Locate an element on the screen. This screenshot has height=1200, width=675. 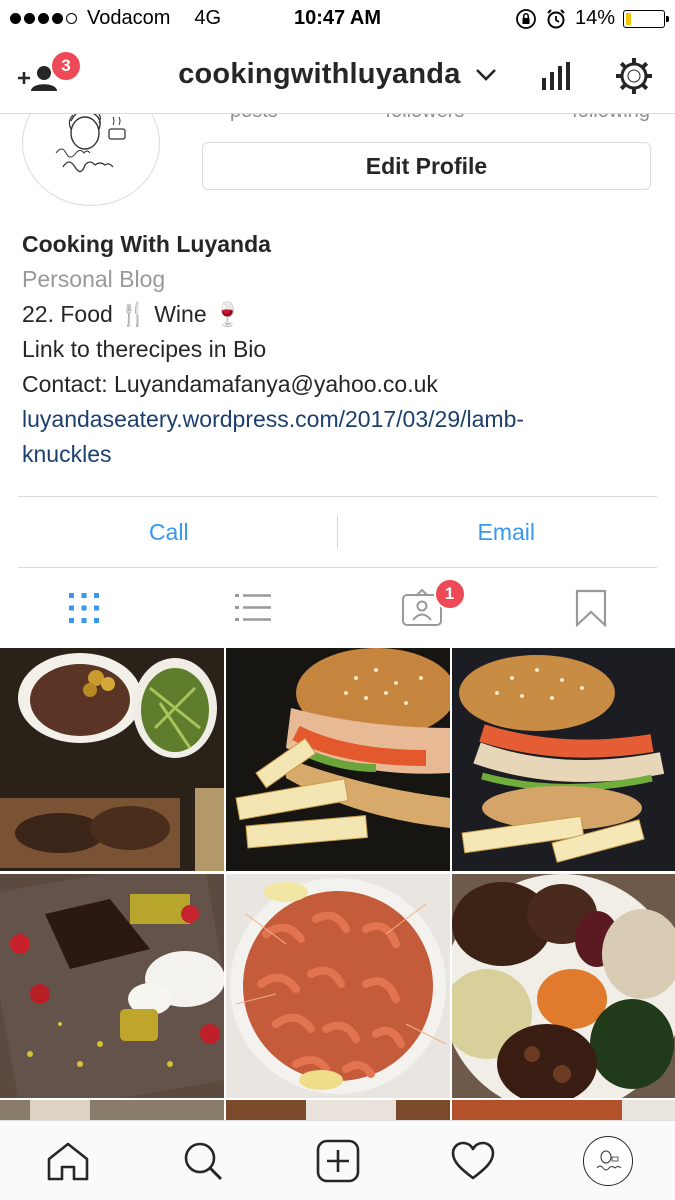
rotation-lock-icon is located at coordinates (526, 18).